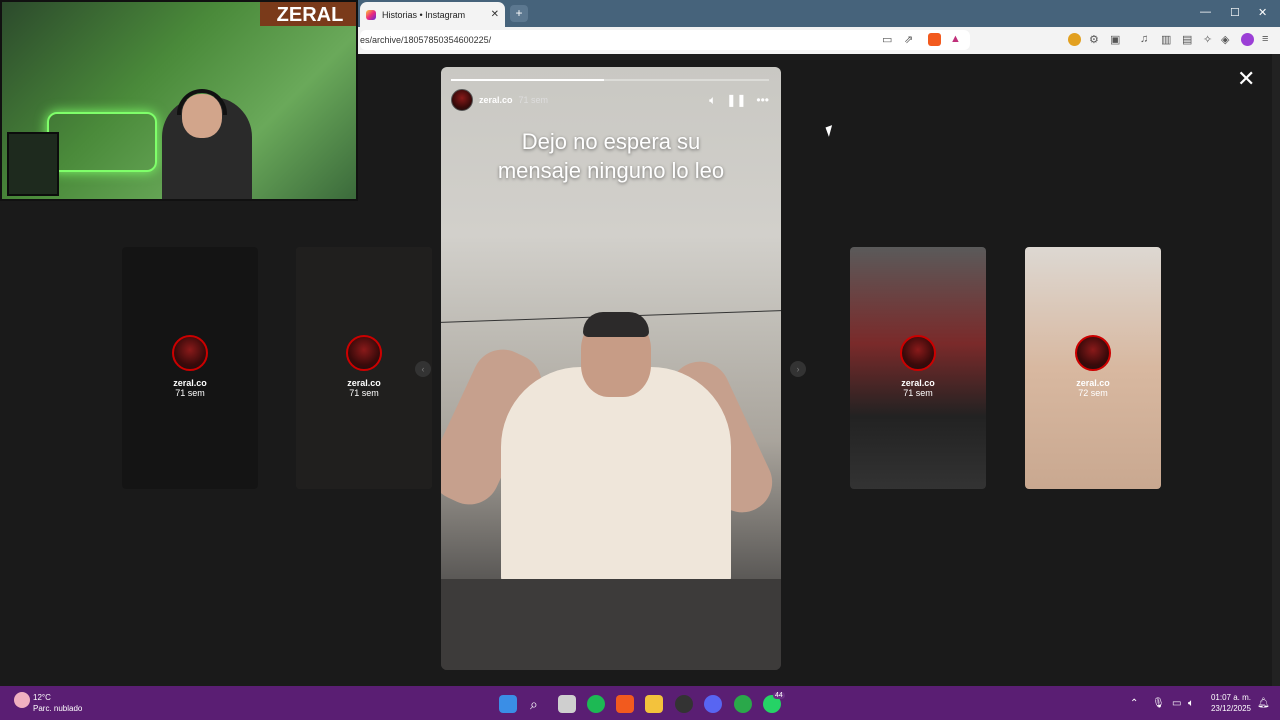 The height and width of the screenshot is (720, 1280). What do you see at coordinates (1225, 39) in the screenshot?
I see `vpn-icon: ◈` at bounding box center [1225, 39].